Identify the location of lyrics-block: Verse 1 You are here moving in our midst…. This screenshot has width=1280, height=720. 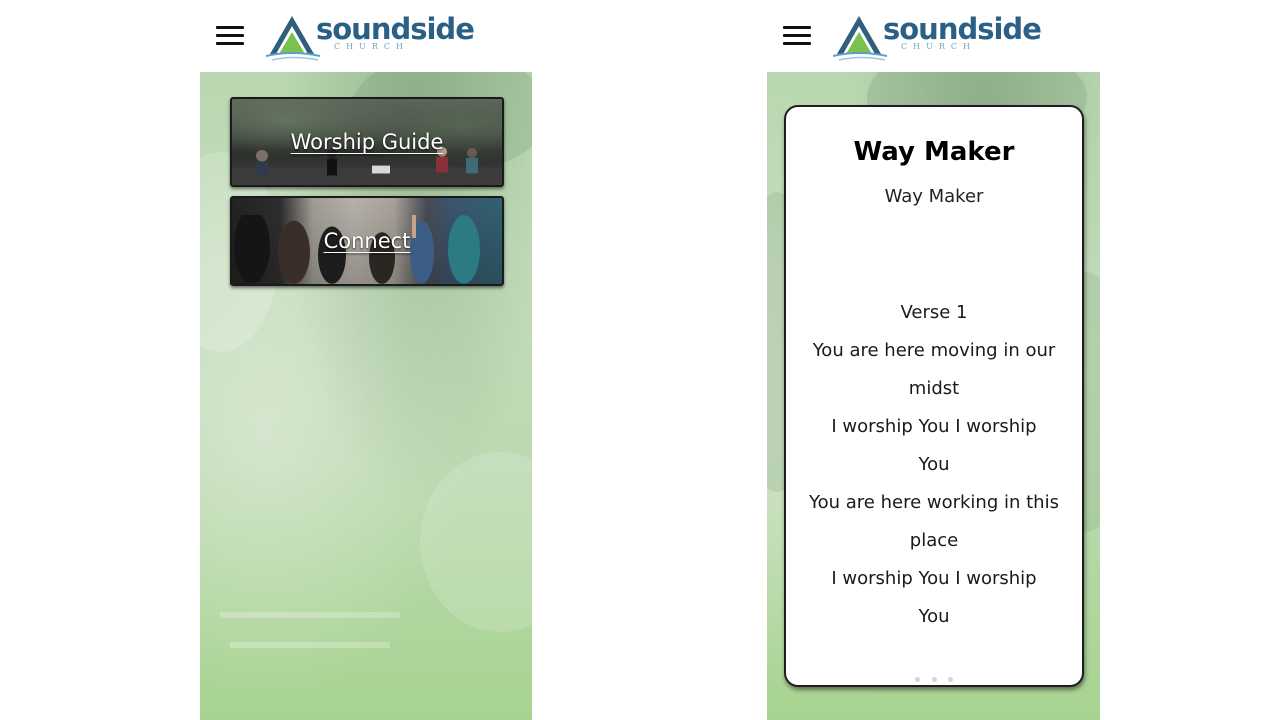
(934, 465).